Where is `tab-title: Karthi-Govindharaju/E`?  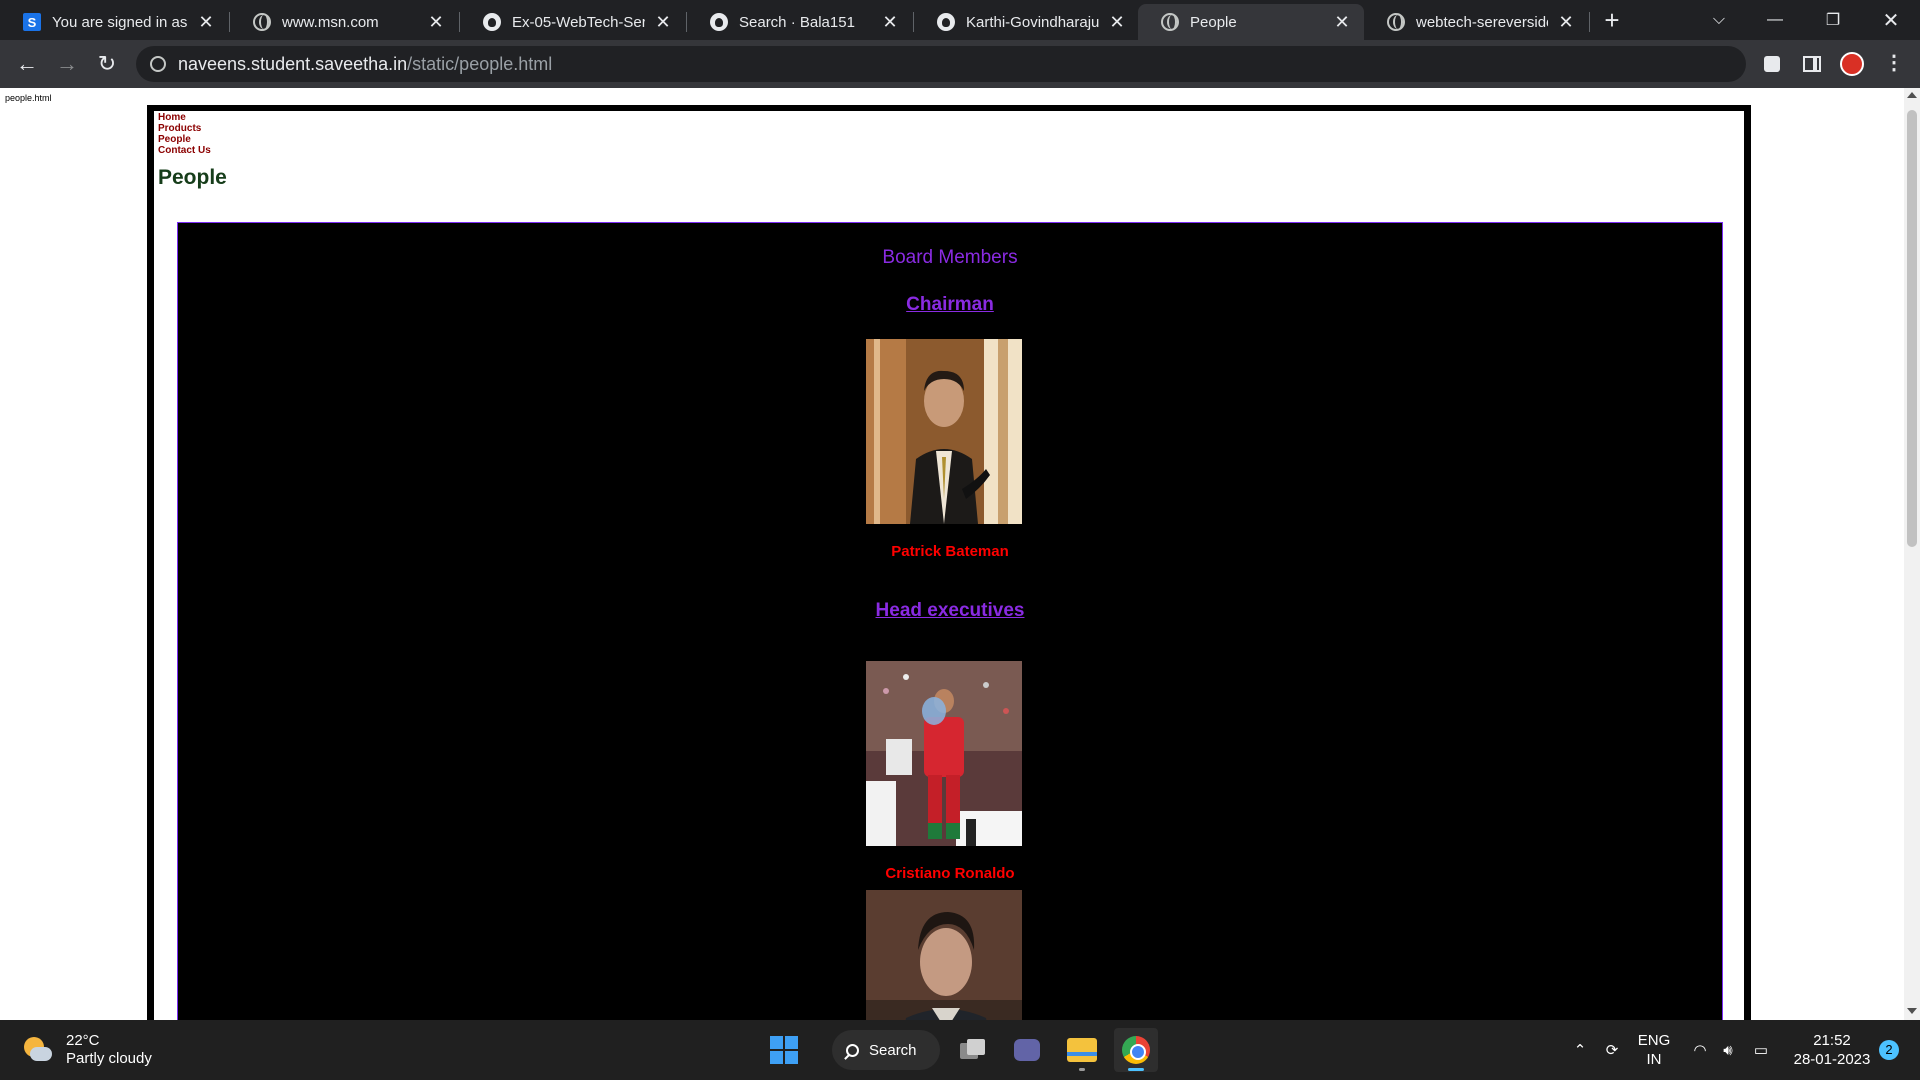
tab-title: Karthi-Govindharaju/E is located at coordinates (1032, 22).